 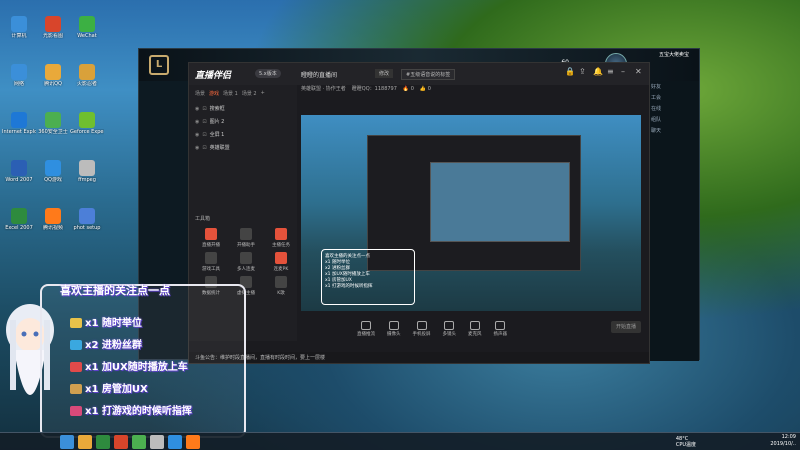 I want to click on tool-button: 主播任务, so click(x=281, y=238).